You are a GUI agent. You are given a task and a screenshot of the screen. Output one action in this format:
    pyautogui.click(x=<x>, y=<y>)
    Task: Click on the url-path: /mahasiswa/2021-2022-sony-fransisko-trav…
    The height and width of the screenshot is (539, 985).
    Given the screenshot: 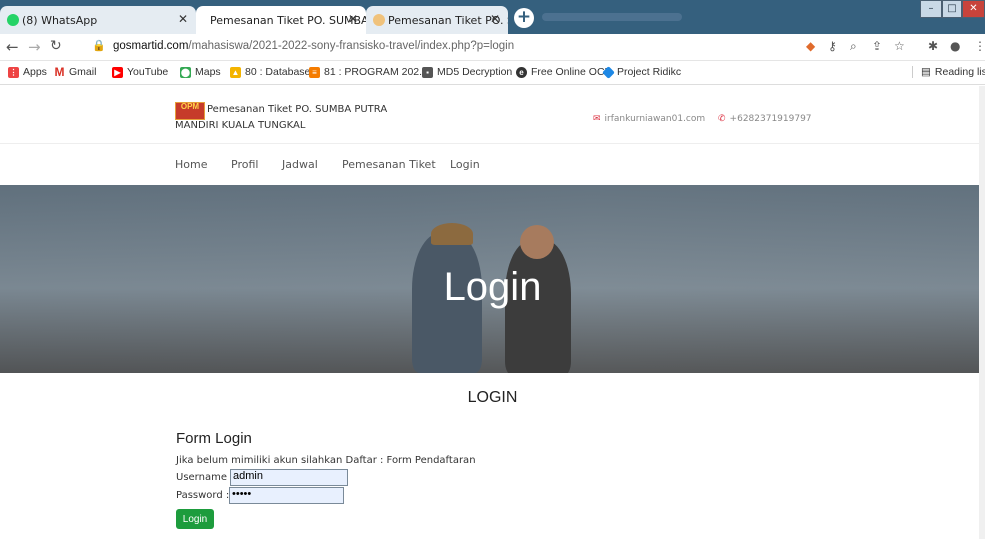 What is the action you would take?
    pyautogui.click(x=351, y=46)
    